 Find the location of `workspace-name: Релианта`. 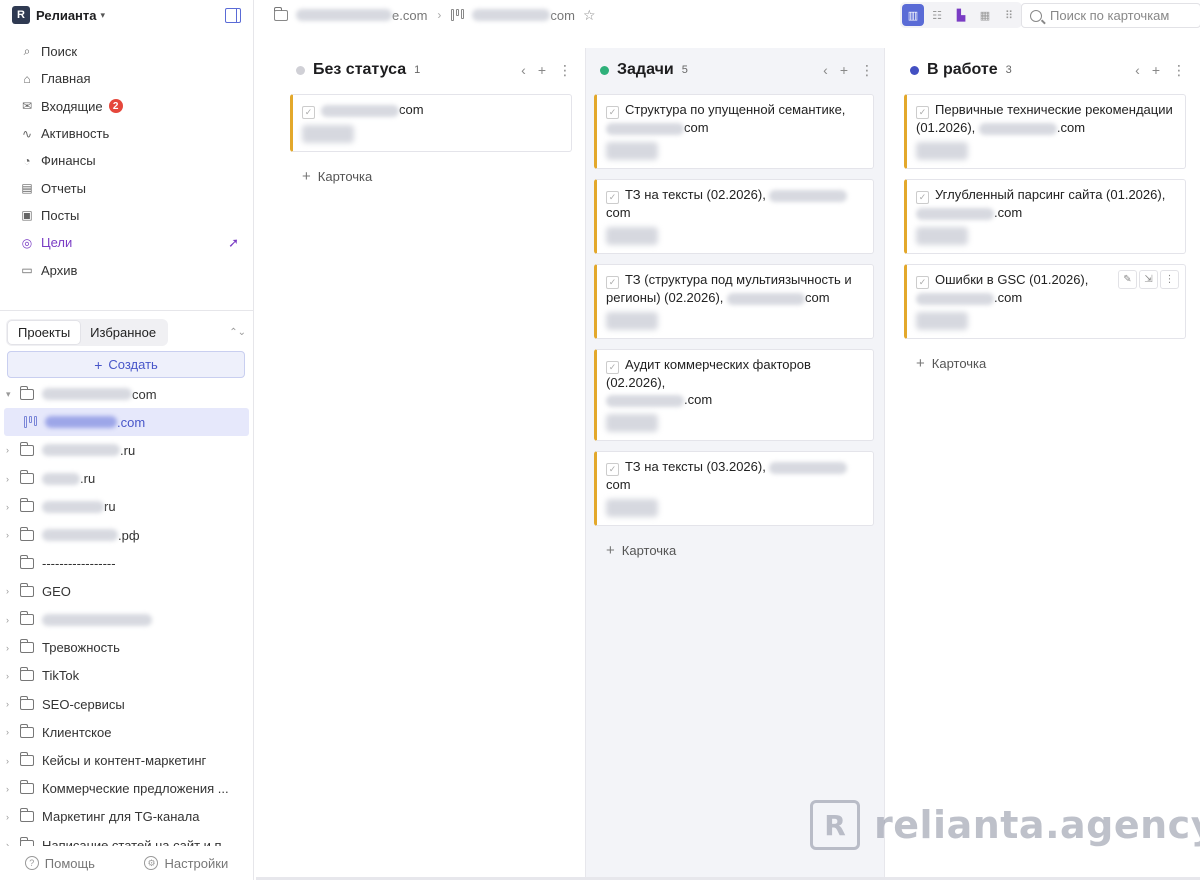

workspace-name: Релианта is located at coordinates (66, 15).